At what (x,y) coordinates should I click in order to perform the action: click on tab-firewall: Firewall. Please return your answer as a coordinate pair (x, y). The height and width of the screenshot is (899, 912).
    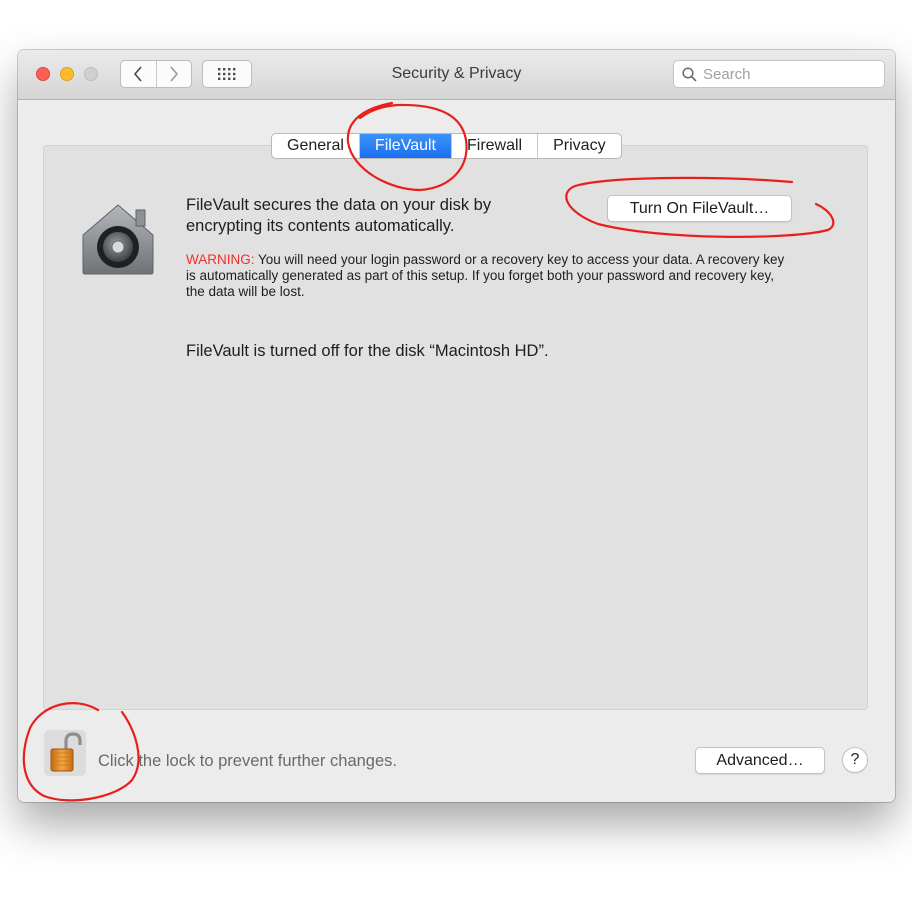
    Looking at the image, I should click on (493, 146).